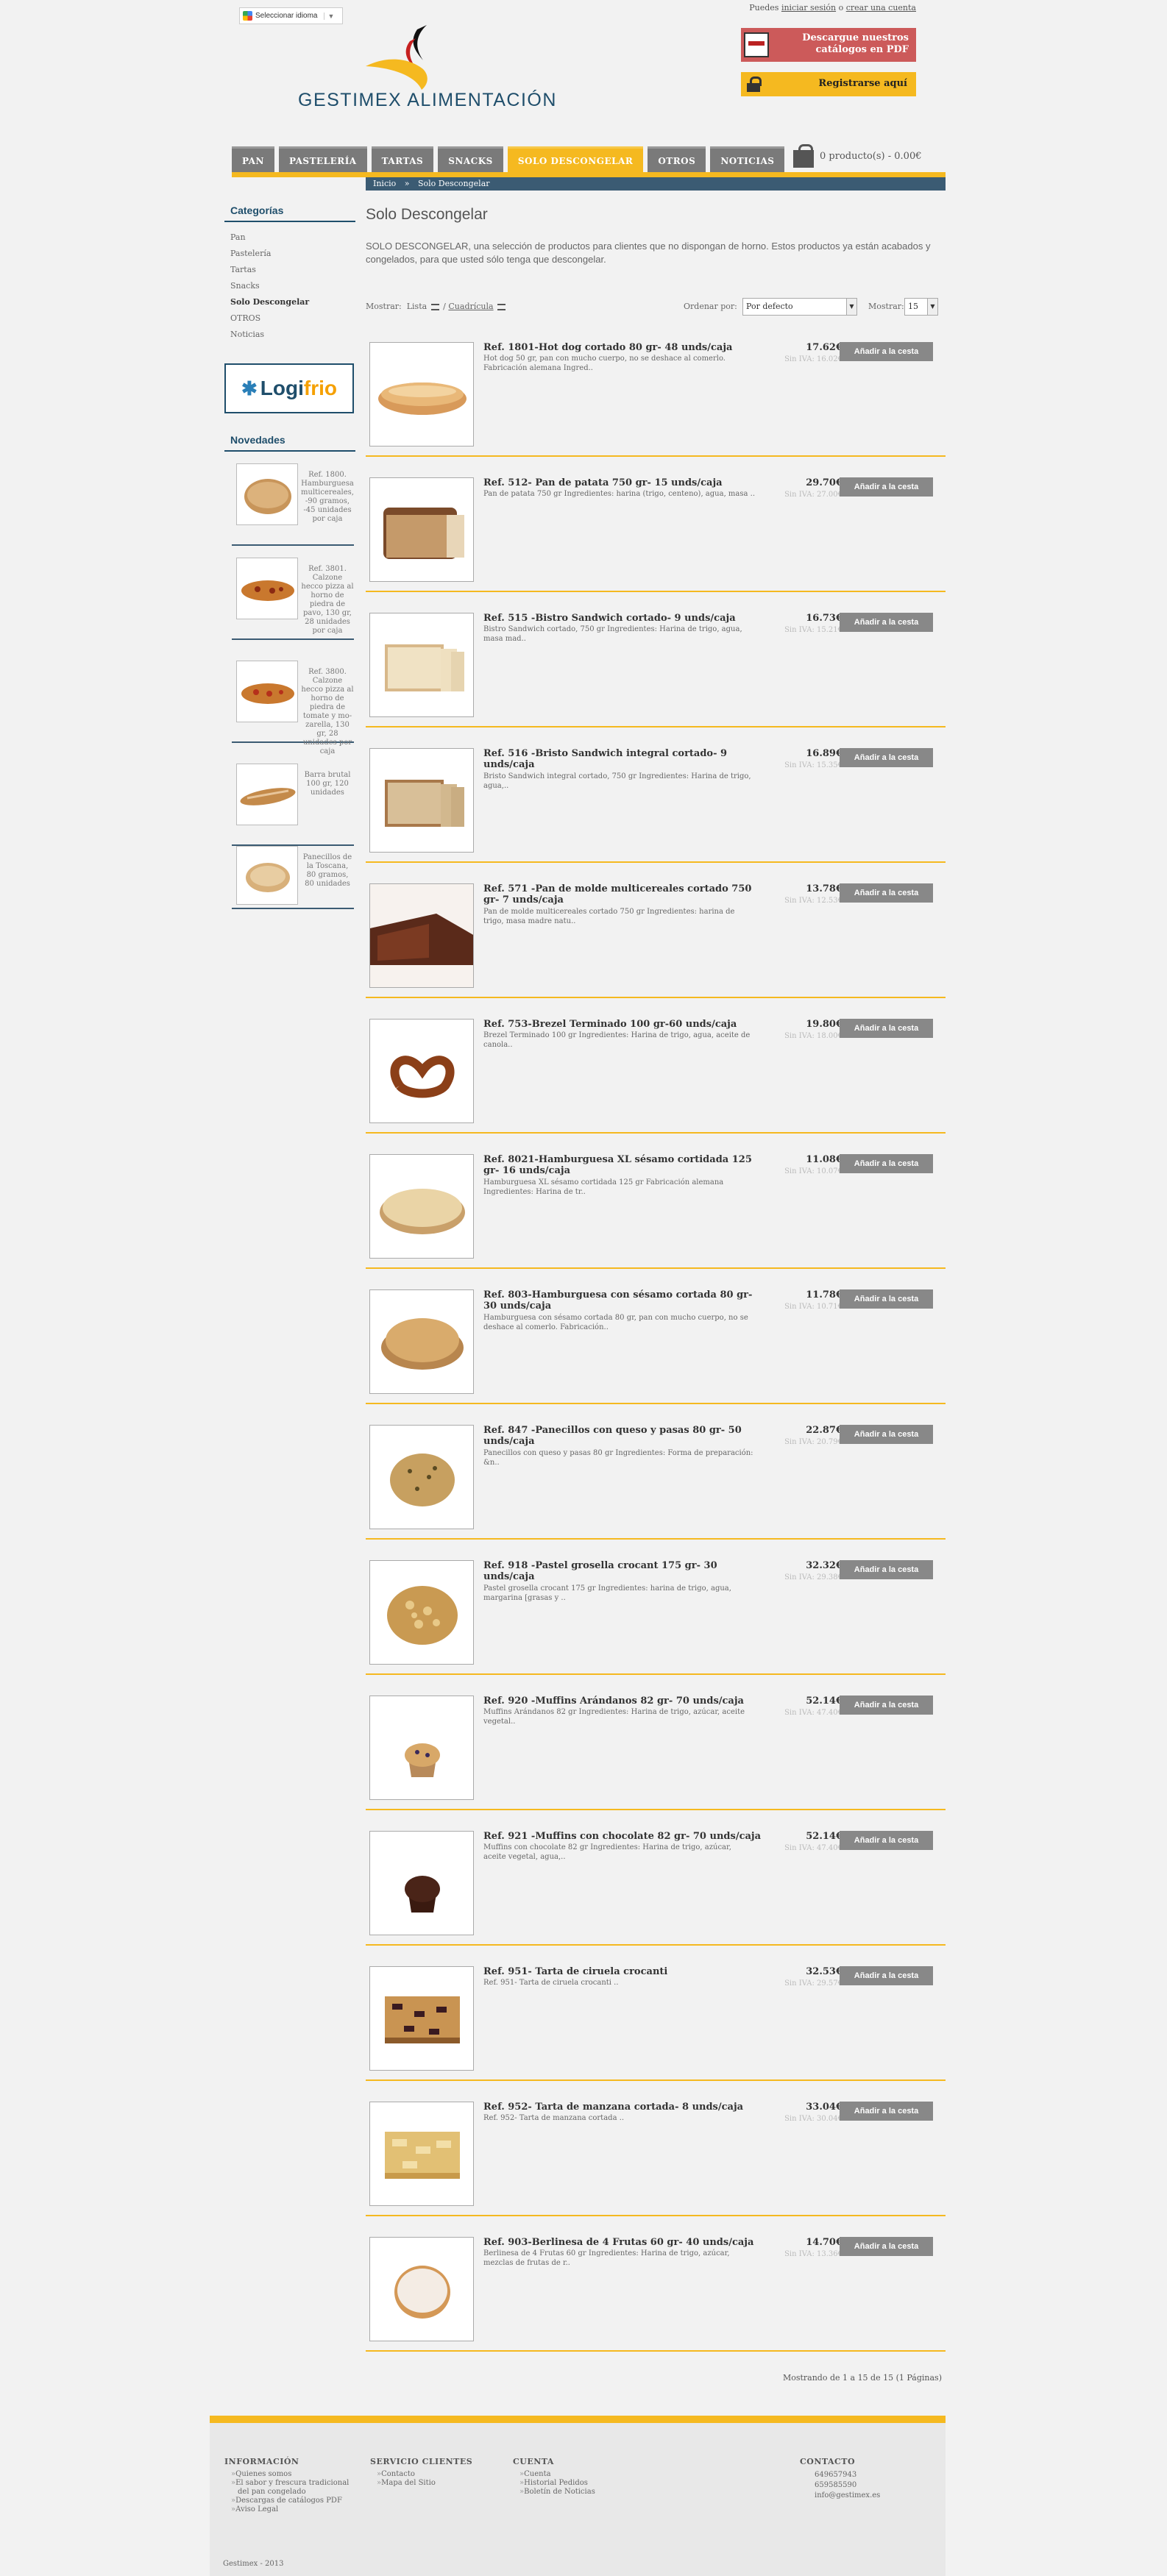 The width and height of the screenshot is (1167, 2576). Describe the element at coordinates (470, 159) in the screenshot. I see `nav-snacks: SNACKS` at that location.